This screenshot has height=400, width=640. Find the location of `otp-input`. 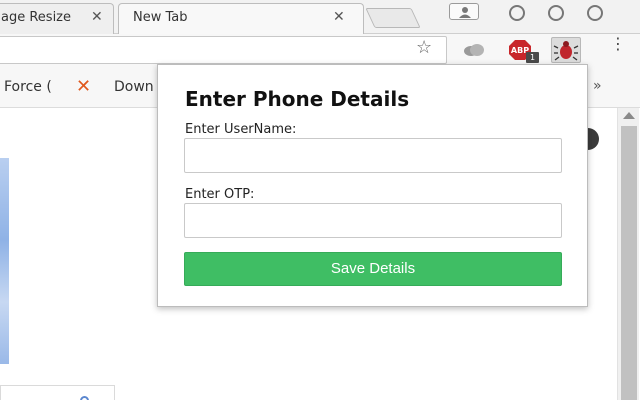

otp-input is located at coordinates (373, 220).